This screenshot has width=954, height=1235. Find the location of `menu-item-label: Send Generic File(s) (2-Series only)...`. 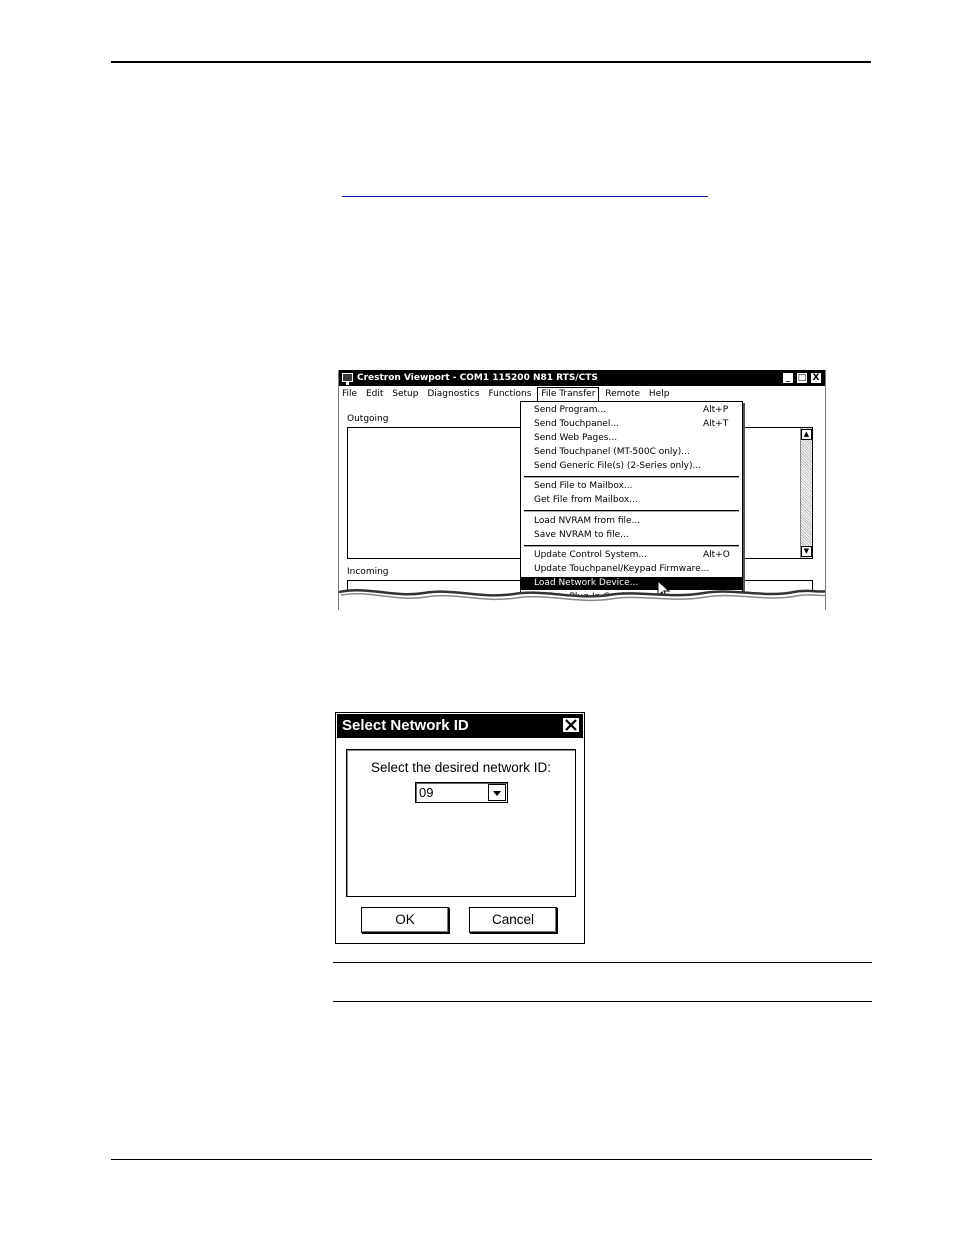

menu-item-label: Send Generic File(s) (2-Series only)... is located at coordinates (618, 466).